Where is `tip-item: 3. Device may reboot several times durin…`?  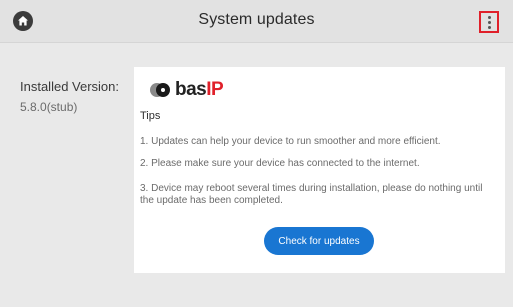 tip-item: 3. Device may reboot several times durin… is located at coordinates (311, 194).